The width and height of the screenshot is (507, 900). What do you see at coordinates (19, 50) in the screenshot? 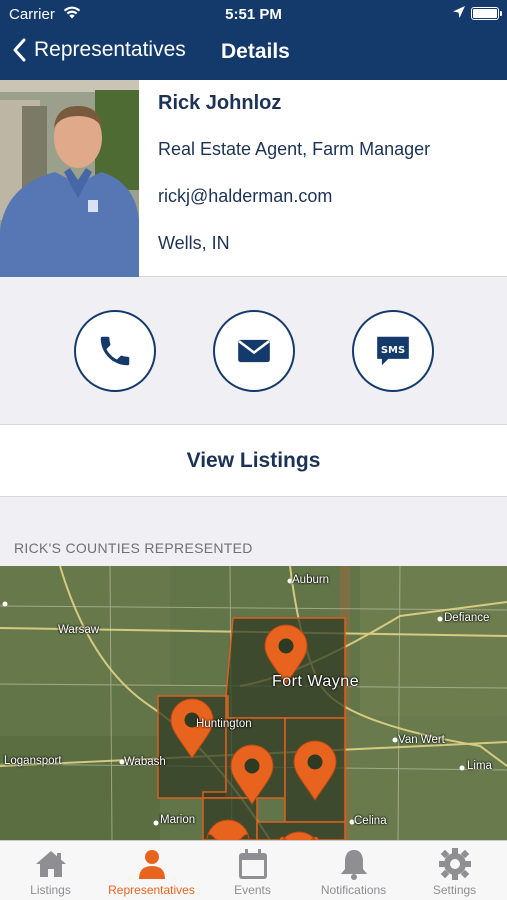
I see `chevron-left-icon` at bounding box center [19, 50].